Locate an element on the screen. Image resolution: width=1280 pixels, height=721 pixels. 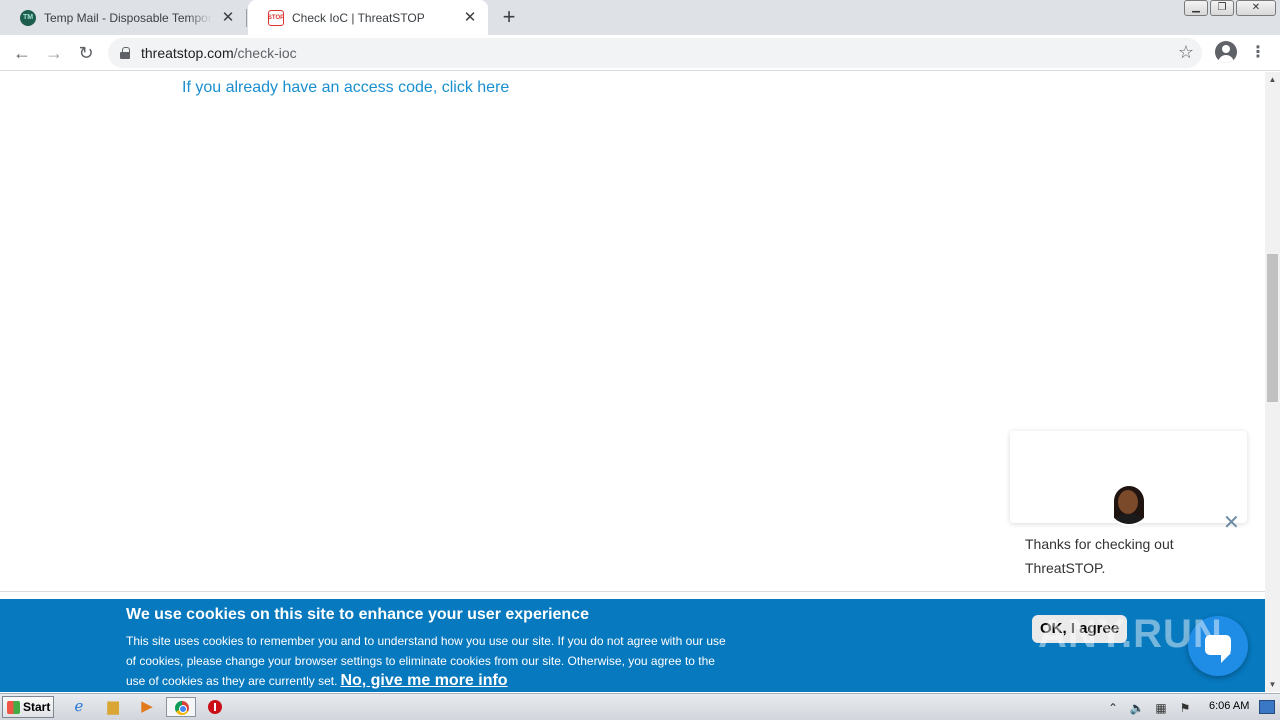
volume-icon: 🔈 is located at coordinates (1137, 708).